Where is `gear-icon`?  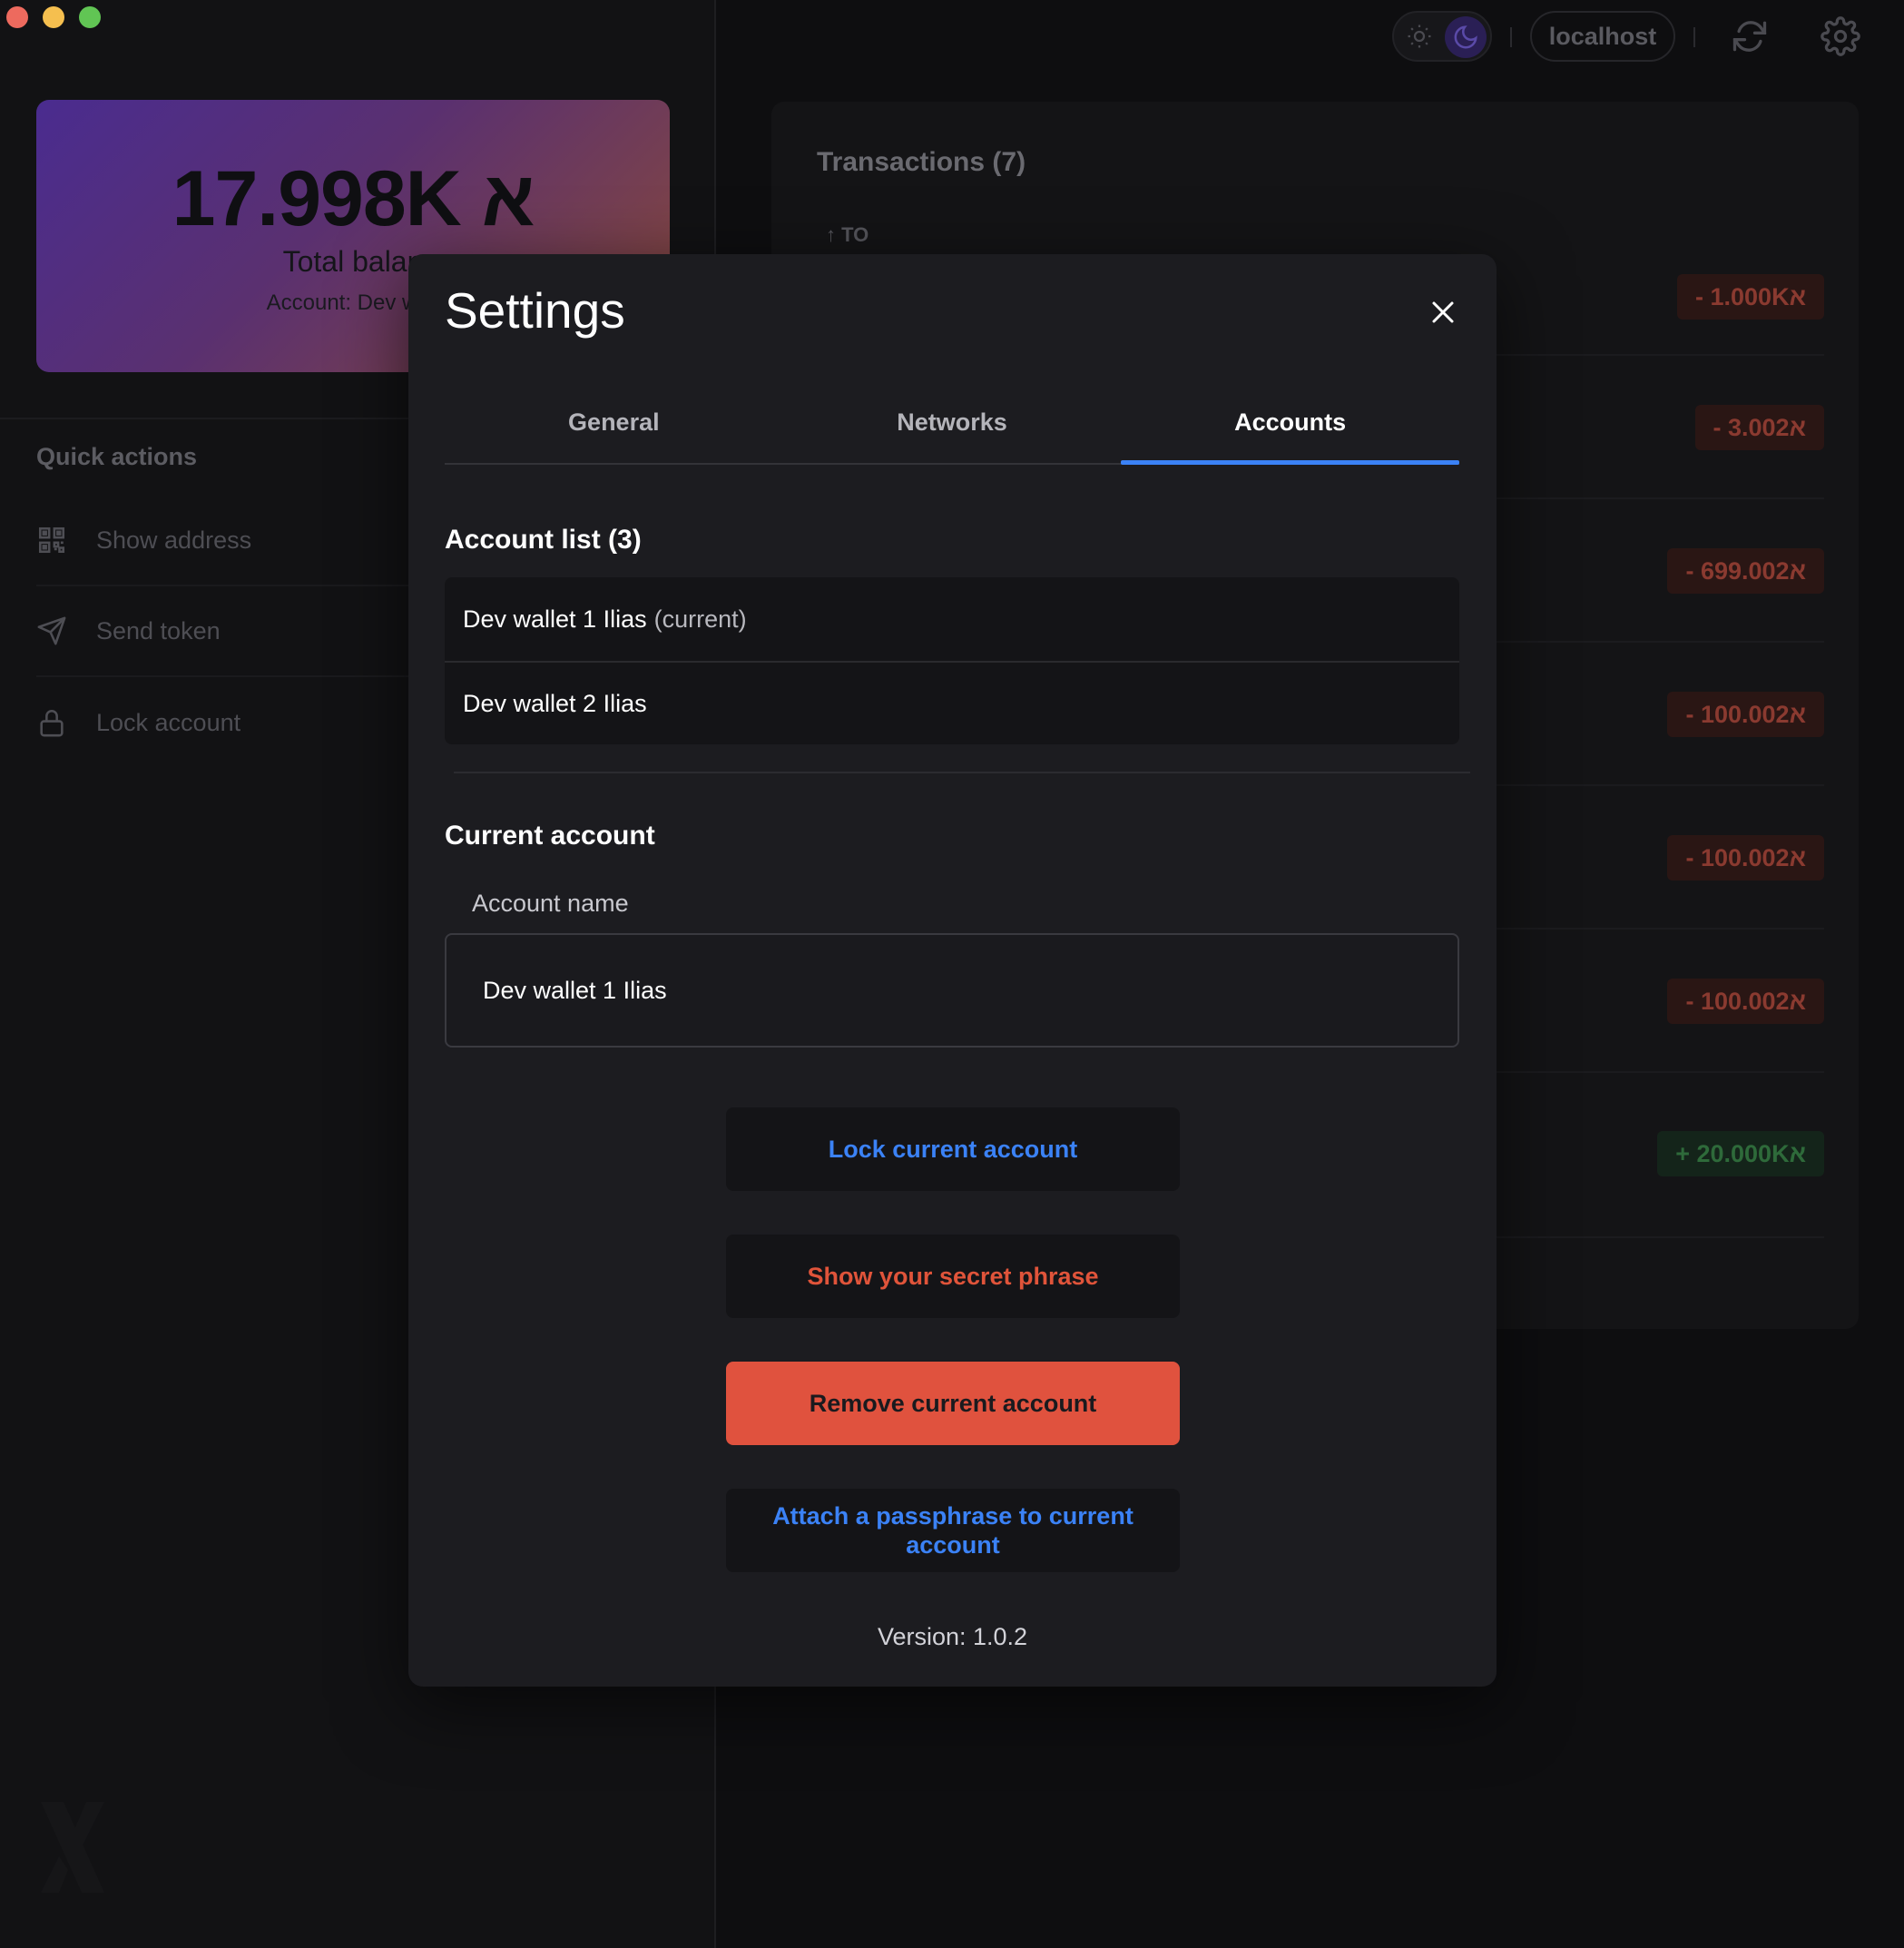 gear-icon is located at coordinates (1840, 36).